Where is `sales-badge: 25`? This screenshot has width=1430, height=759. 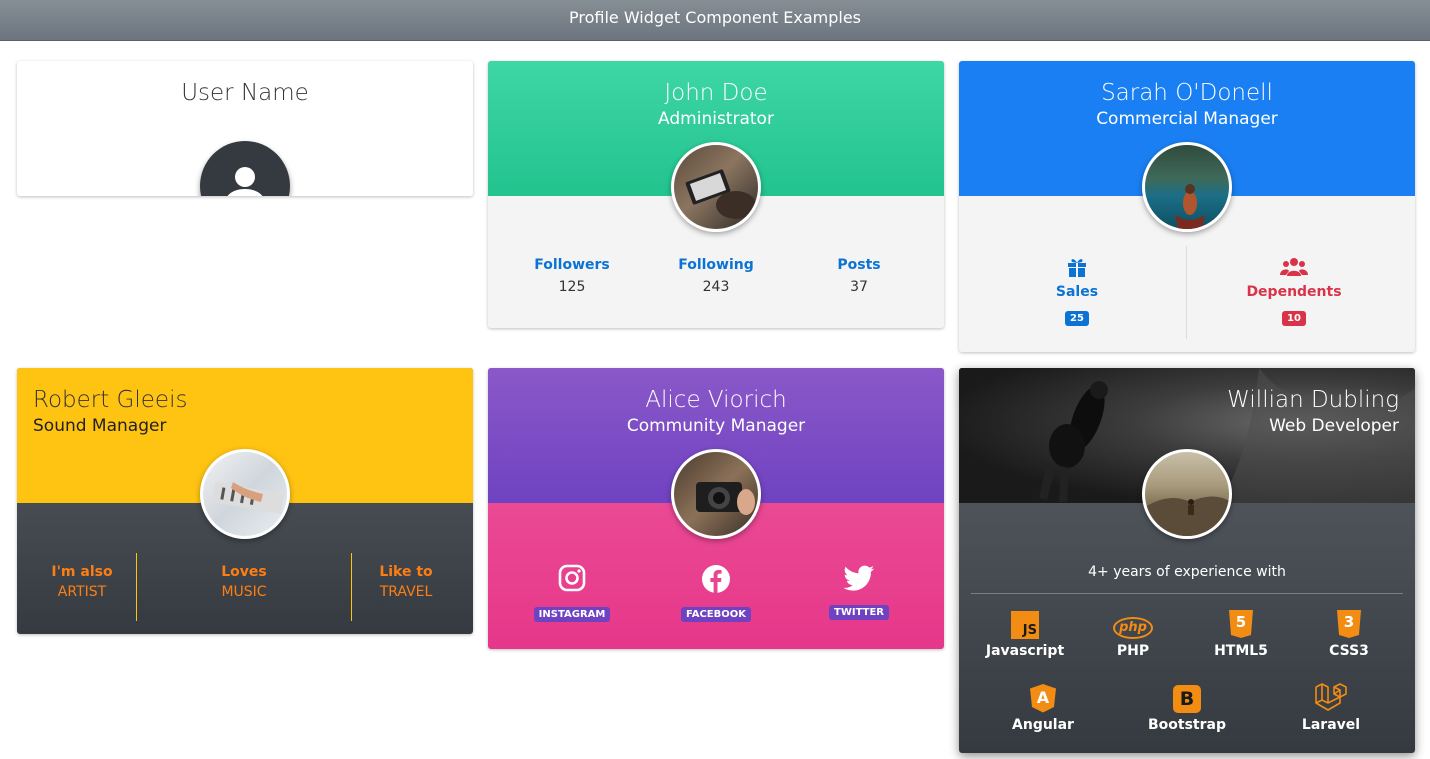 sales-badge: 25 is located at coordinates (1077, 318).